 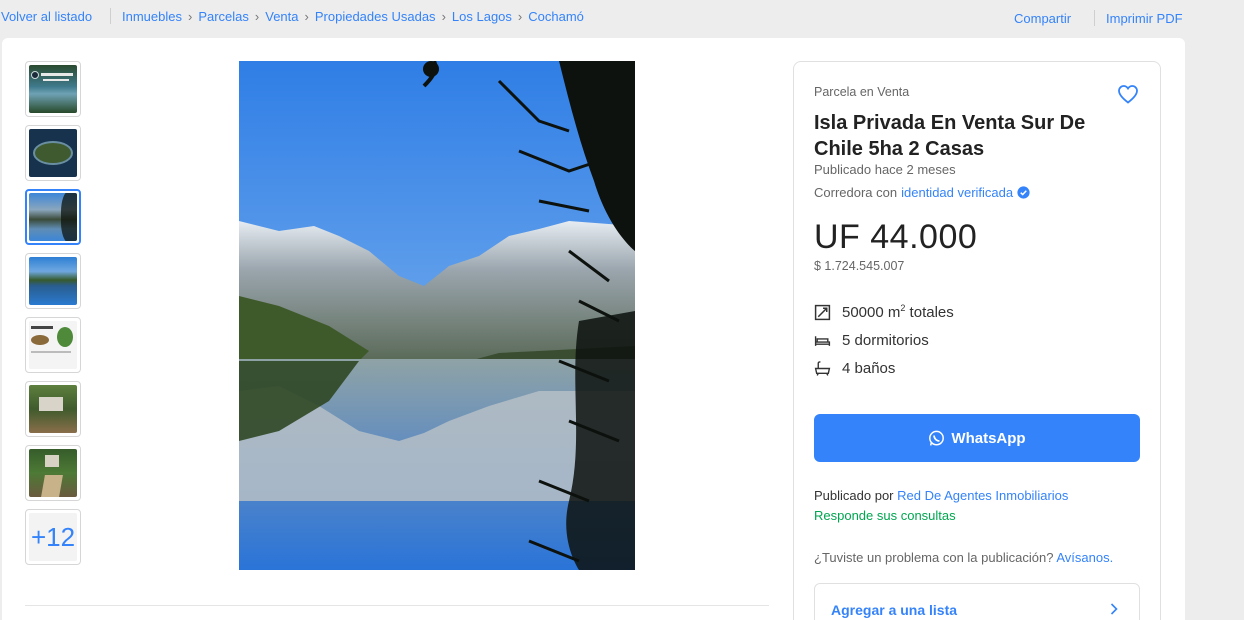 What do you see at coordinates (822, 312) in the screenshot?
I see `area-icon` at bounding box center [822, 312].